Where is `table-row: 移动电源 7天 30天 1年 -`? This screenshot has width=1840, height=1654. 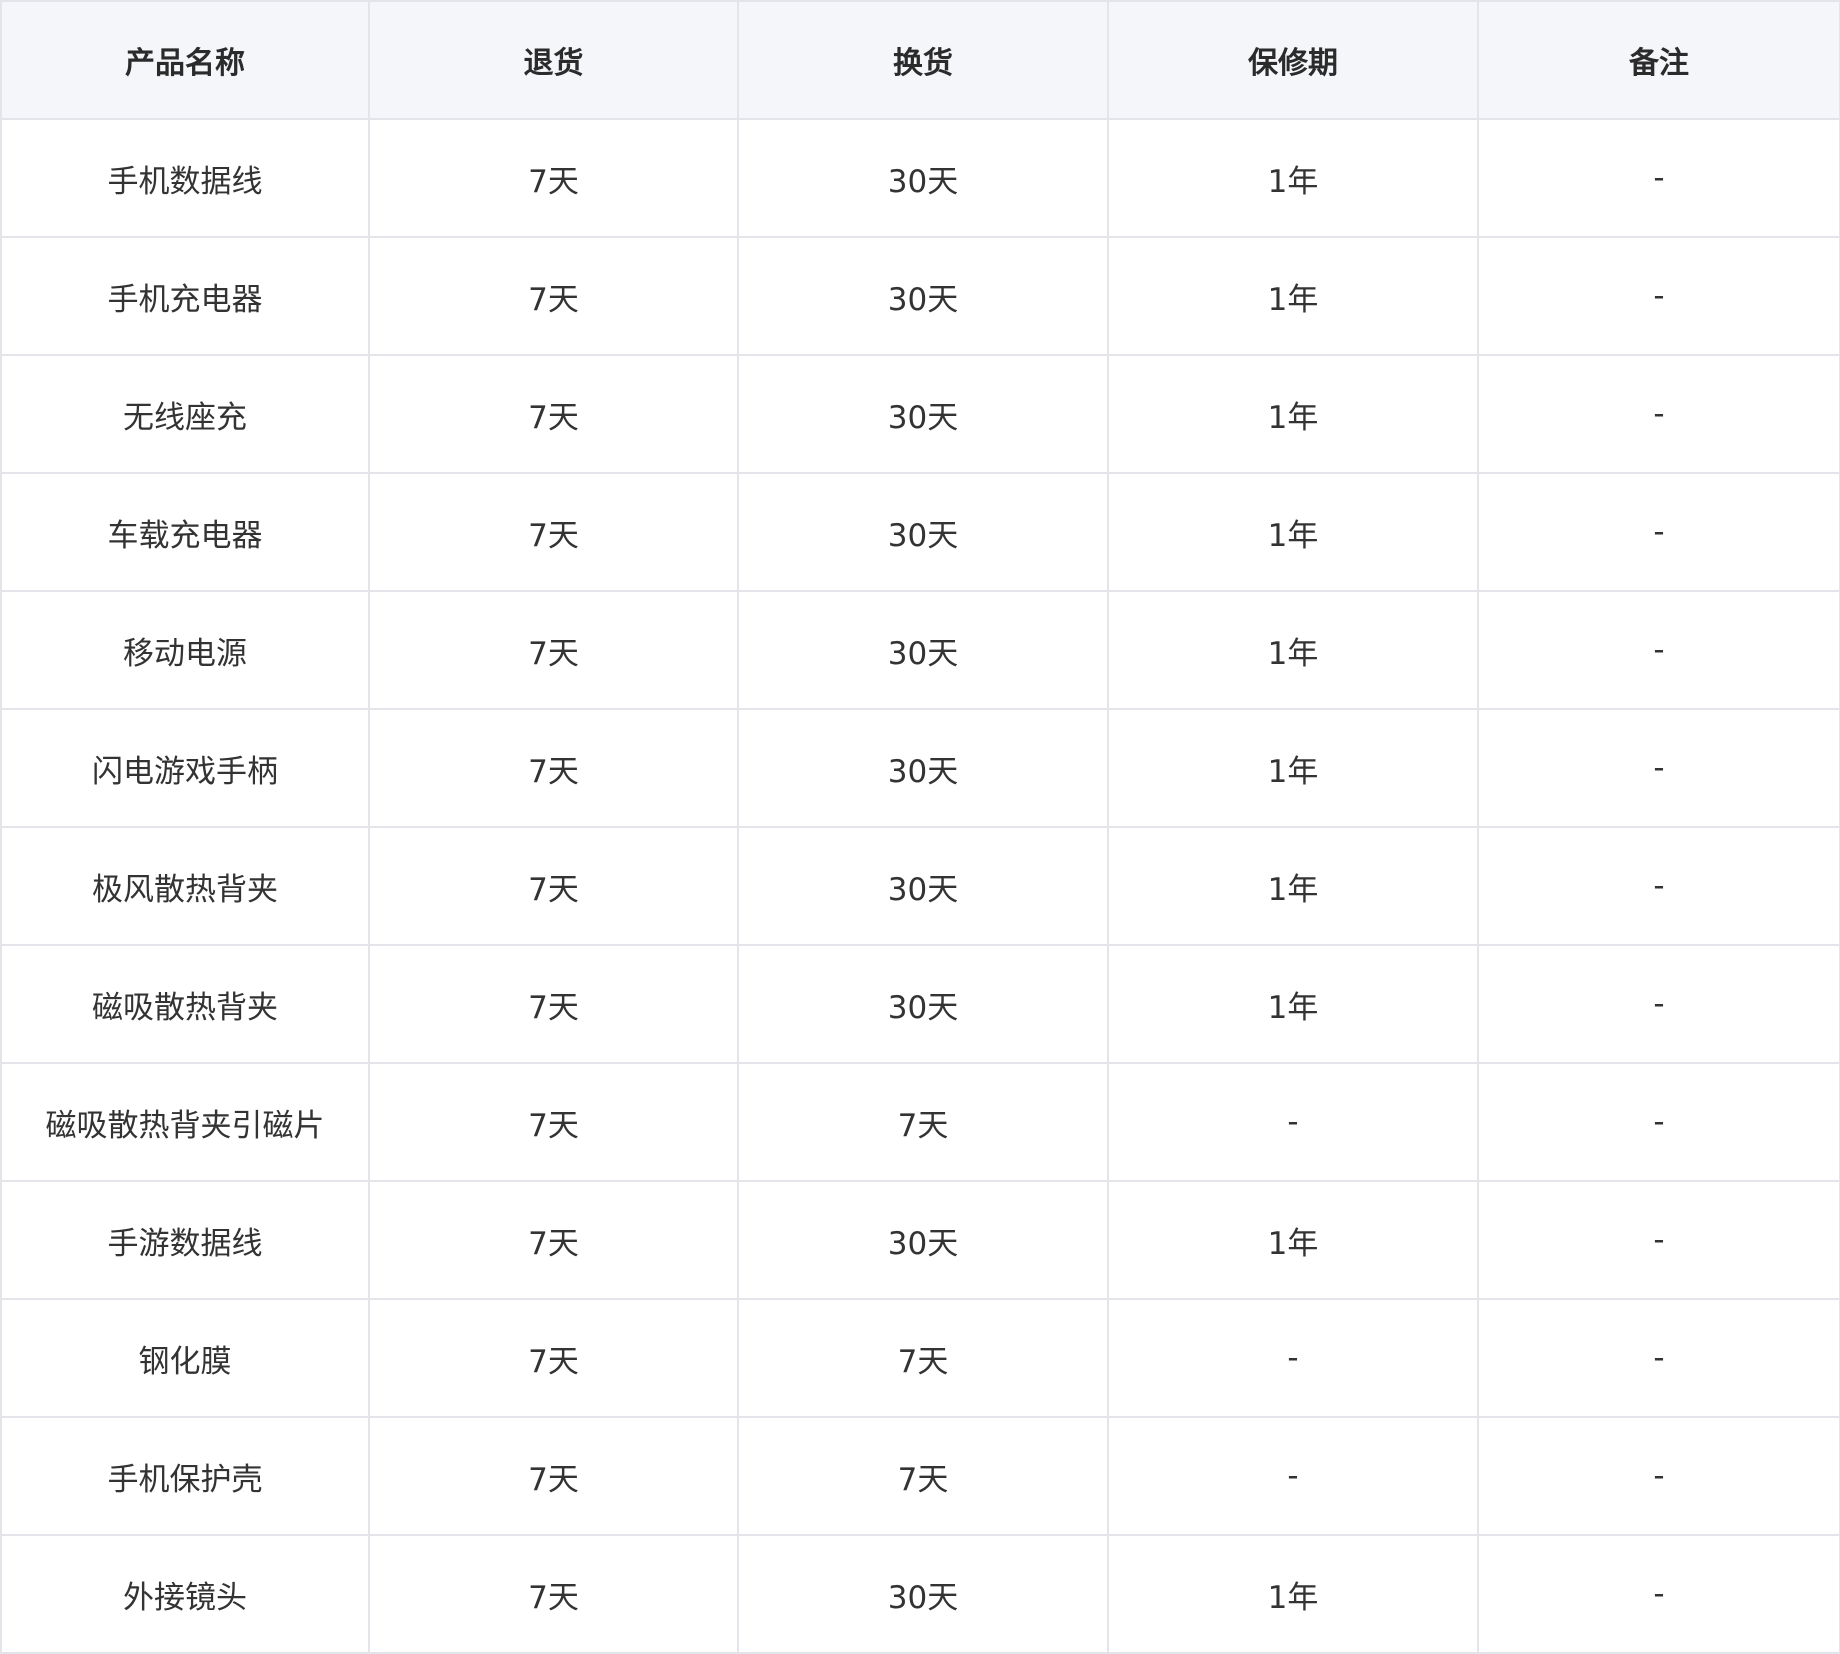
table-row: 移动电源 7天 30天 1年 - is located at coordinates (920, 650).